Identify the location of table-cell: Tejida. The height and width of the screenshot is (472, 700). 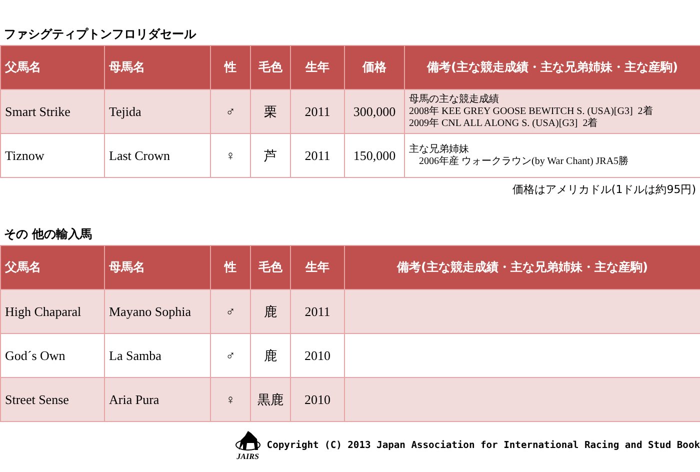
(157, 112).